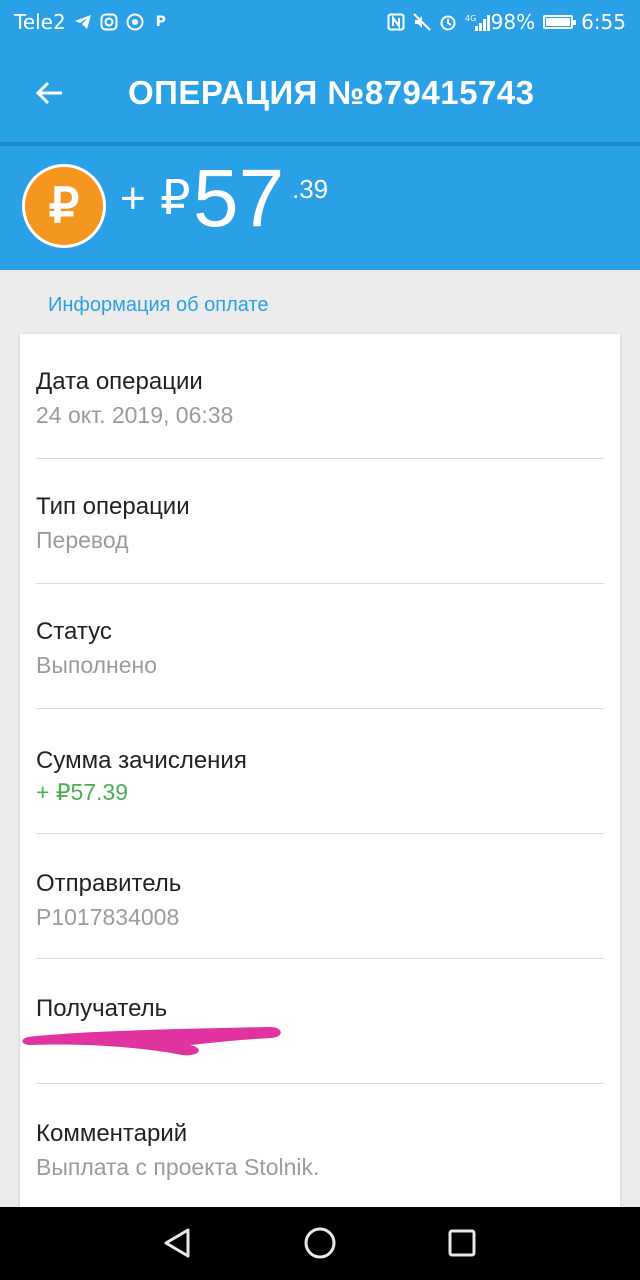 The width and height of the screenshot is (640, 1280). Describe the element at coordinates (178, 1167) in the screenshot. I see `row-value: Выплата с проекта Stolnik.` at that location.